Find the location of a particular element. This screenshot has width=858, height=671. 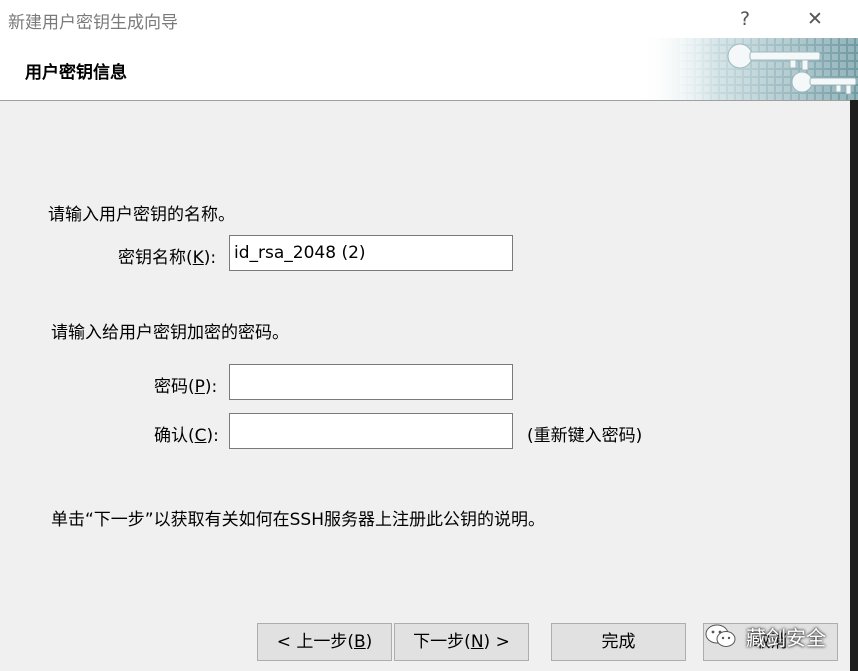

retype-hint: (重新键入密码) is located at coordinates (585, 436).